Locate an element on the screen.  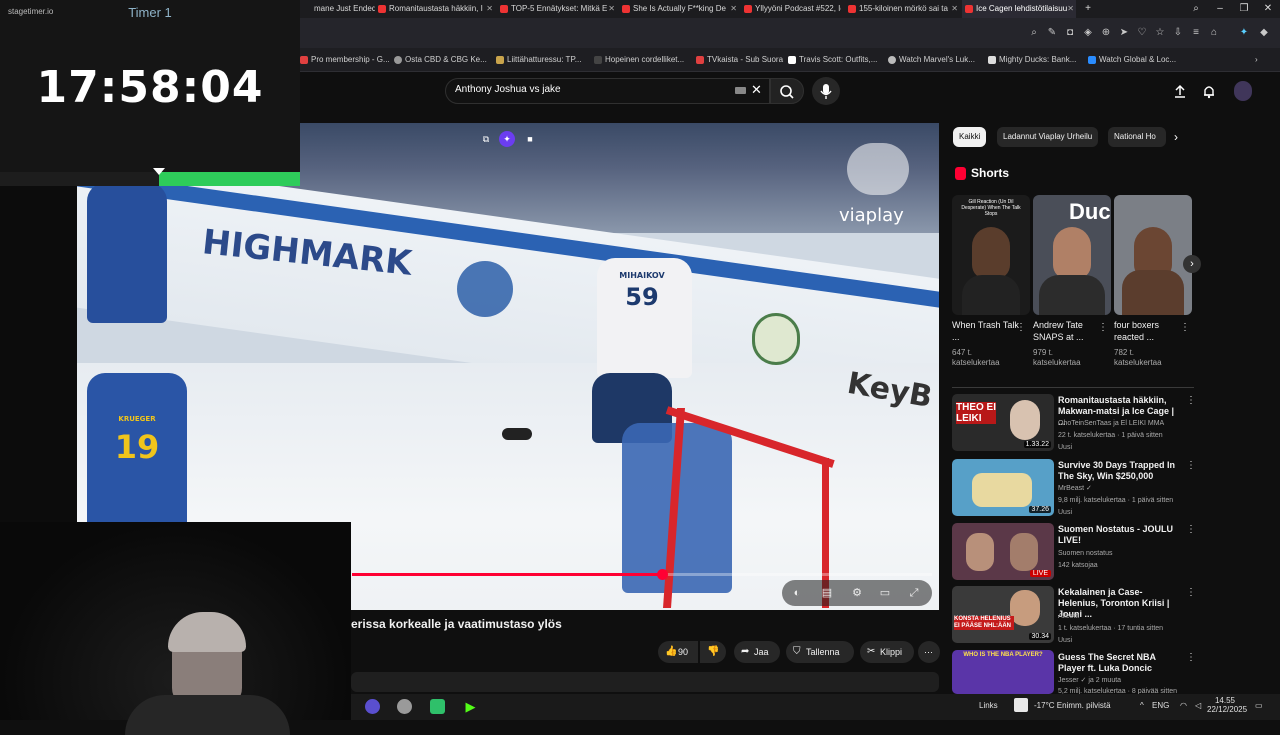
app-icon is located at coordinates (404, 706).